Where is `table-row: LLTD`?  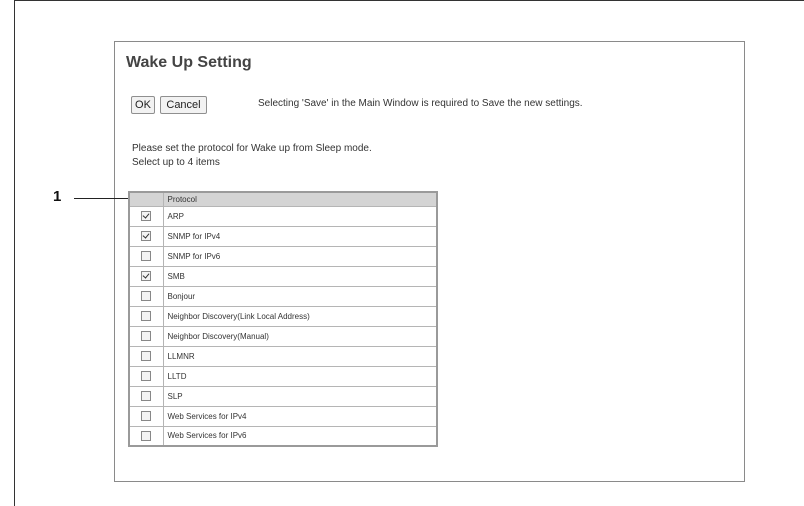 table-row: LLTD is located at coordinates (283, 376).